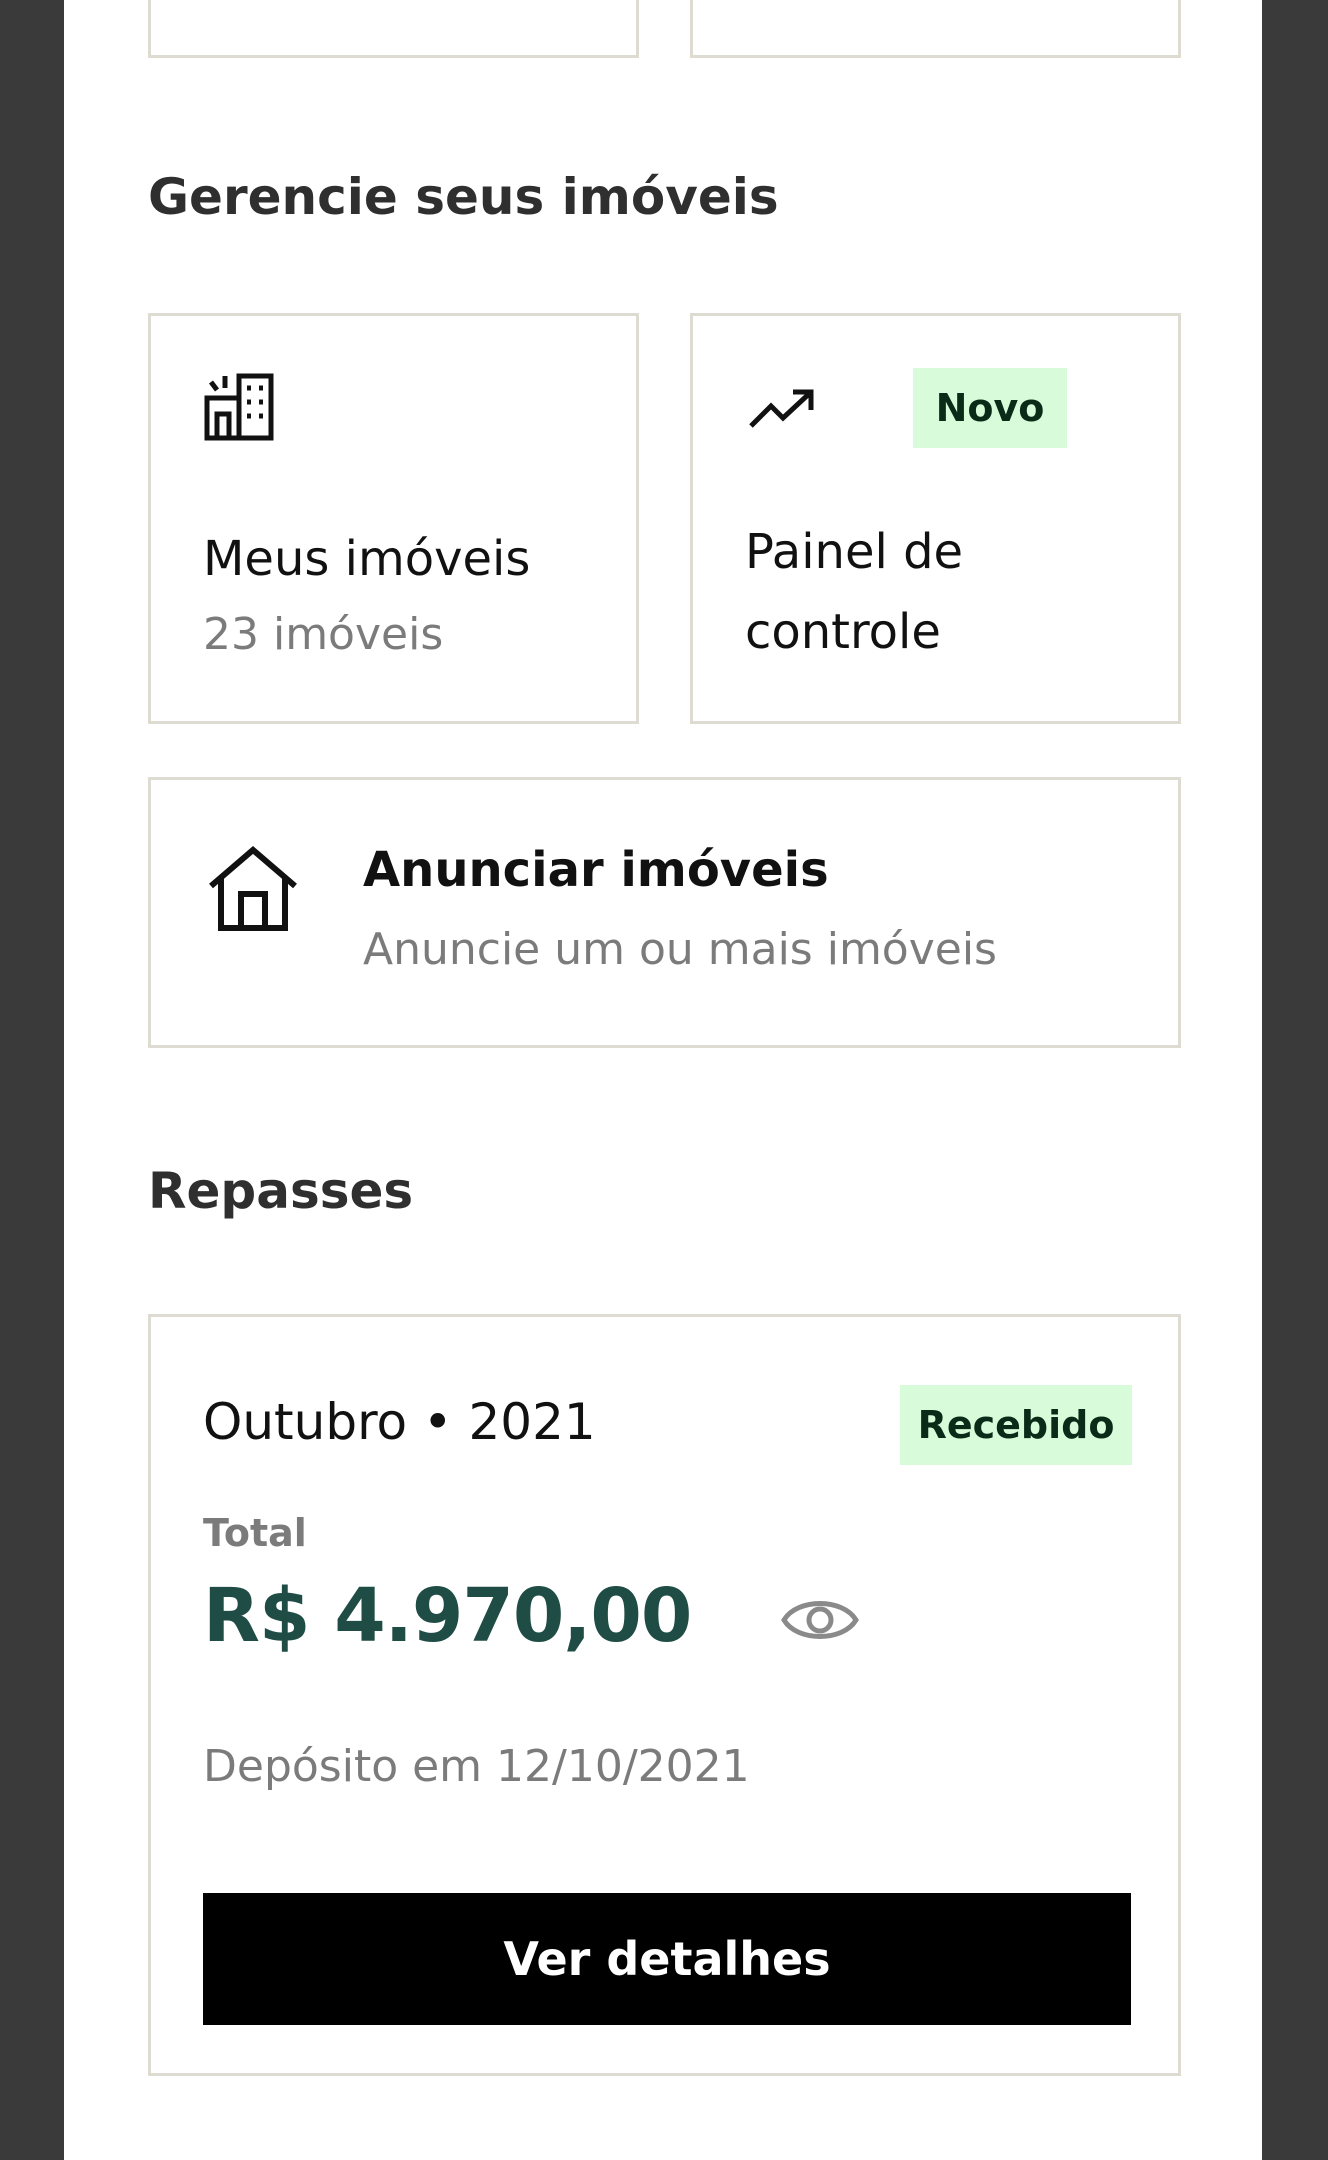 This screenshot has height=2160, width=1328. I want to click on payout-period: Outubro • 2021, so click(399, 1422).